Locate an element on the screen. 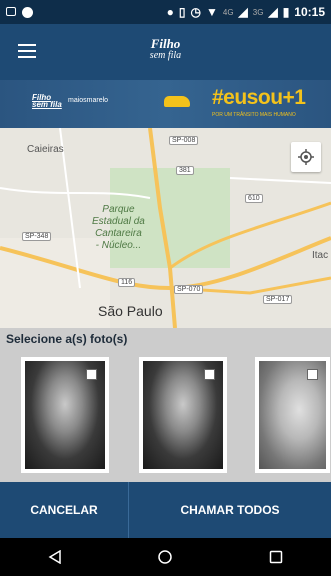  alarm-icon: ◷ is located at coordinates (195, 12).